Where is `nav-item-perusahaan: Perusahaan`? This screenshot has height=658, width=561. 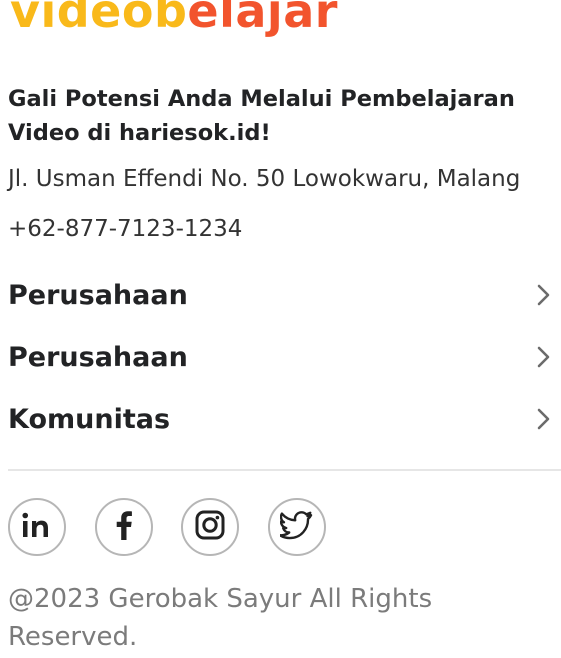
nav-item-perusahaan: Perusahaan is located at coordinates (280, 295).